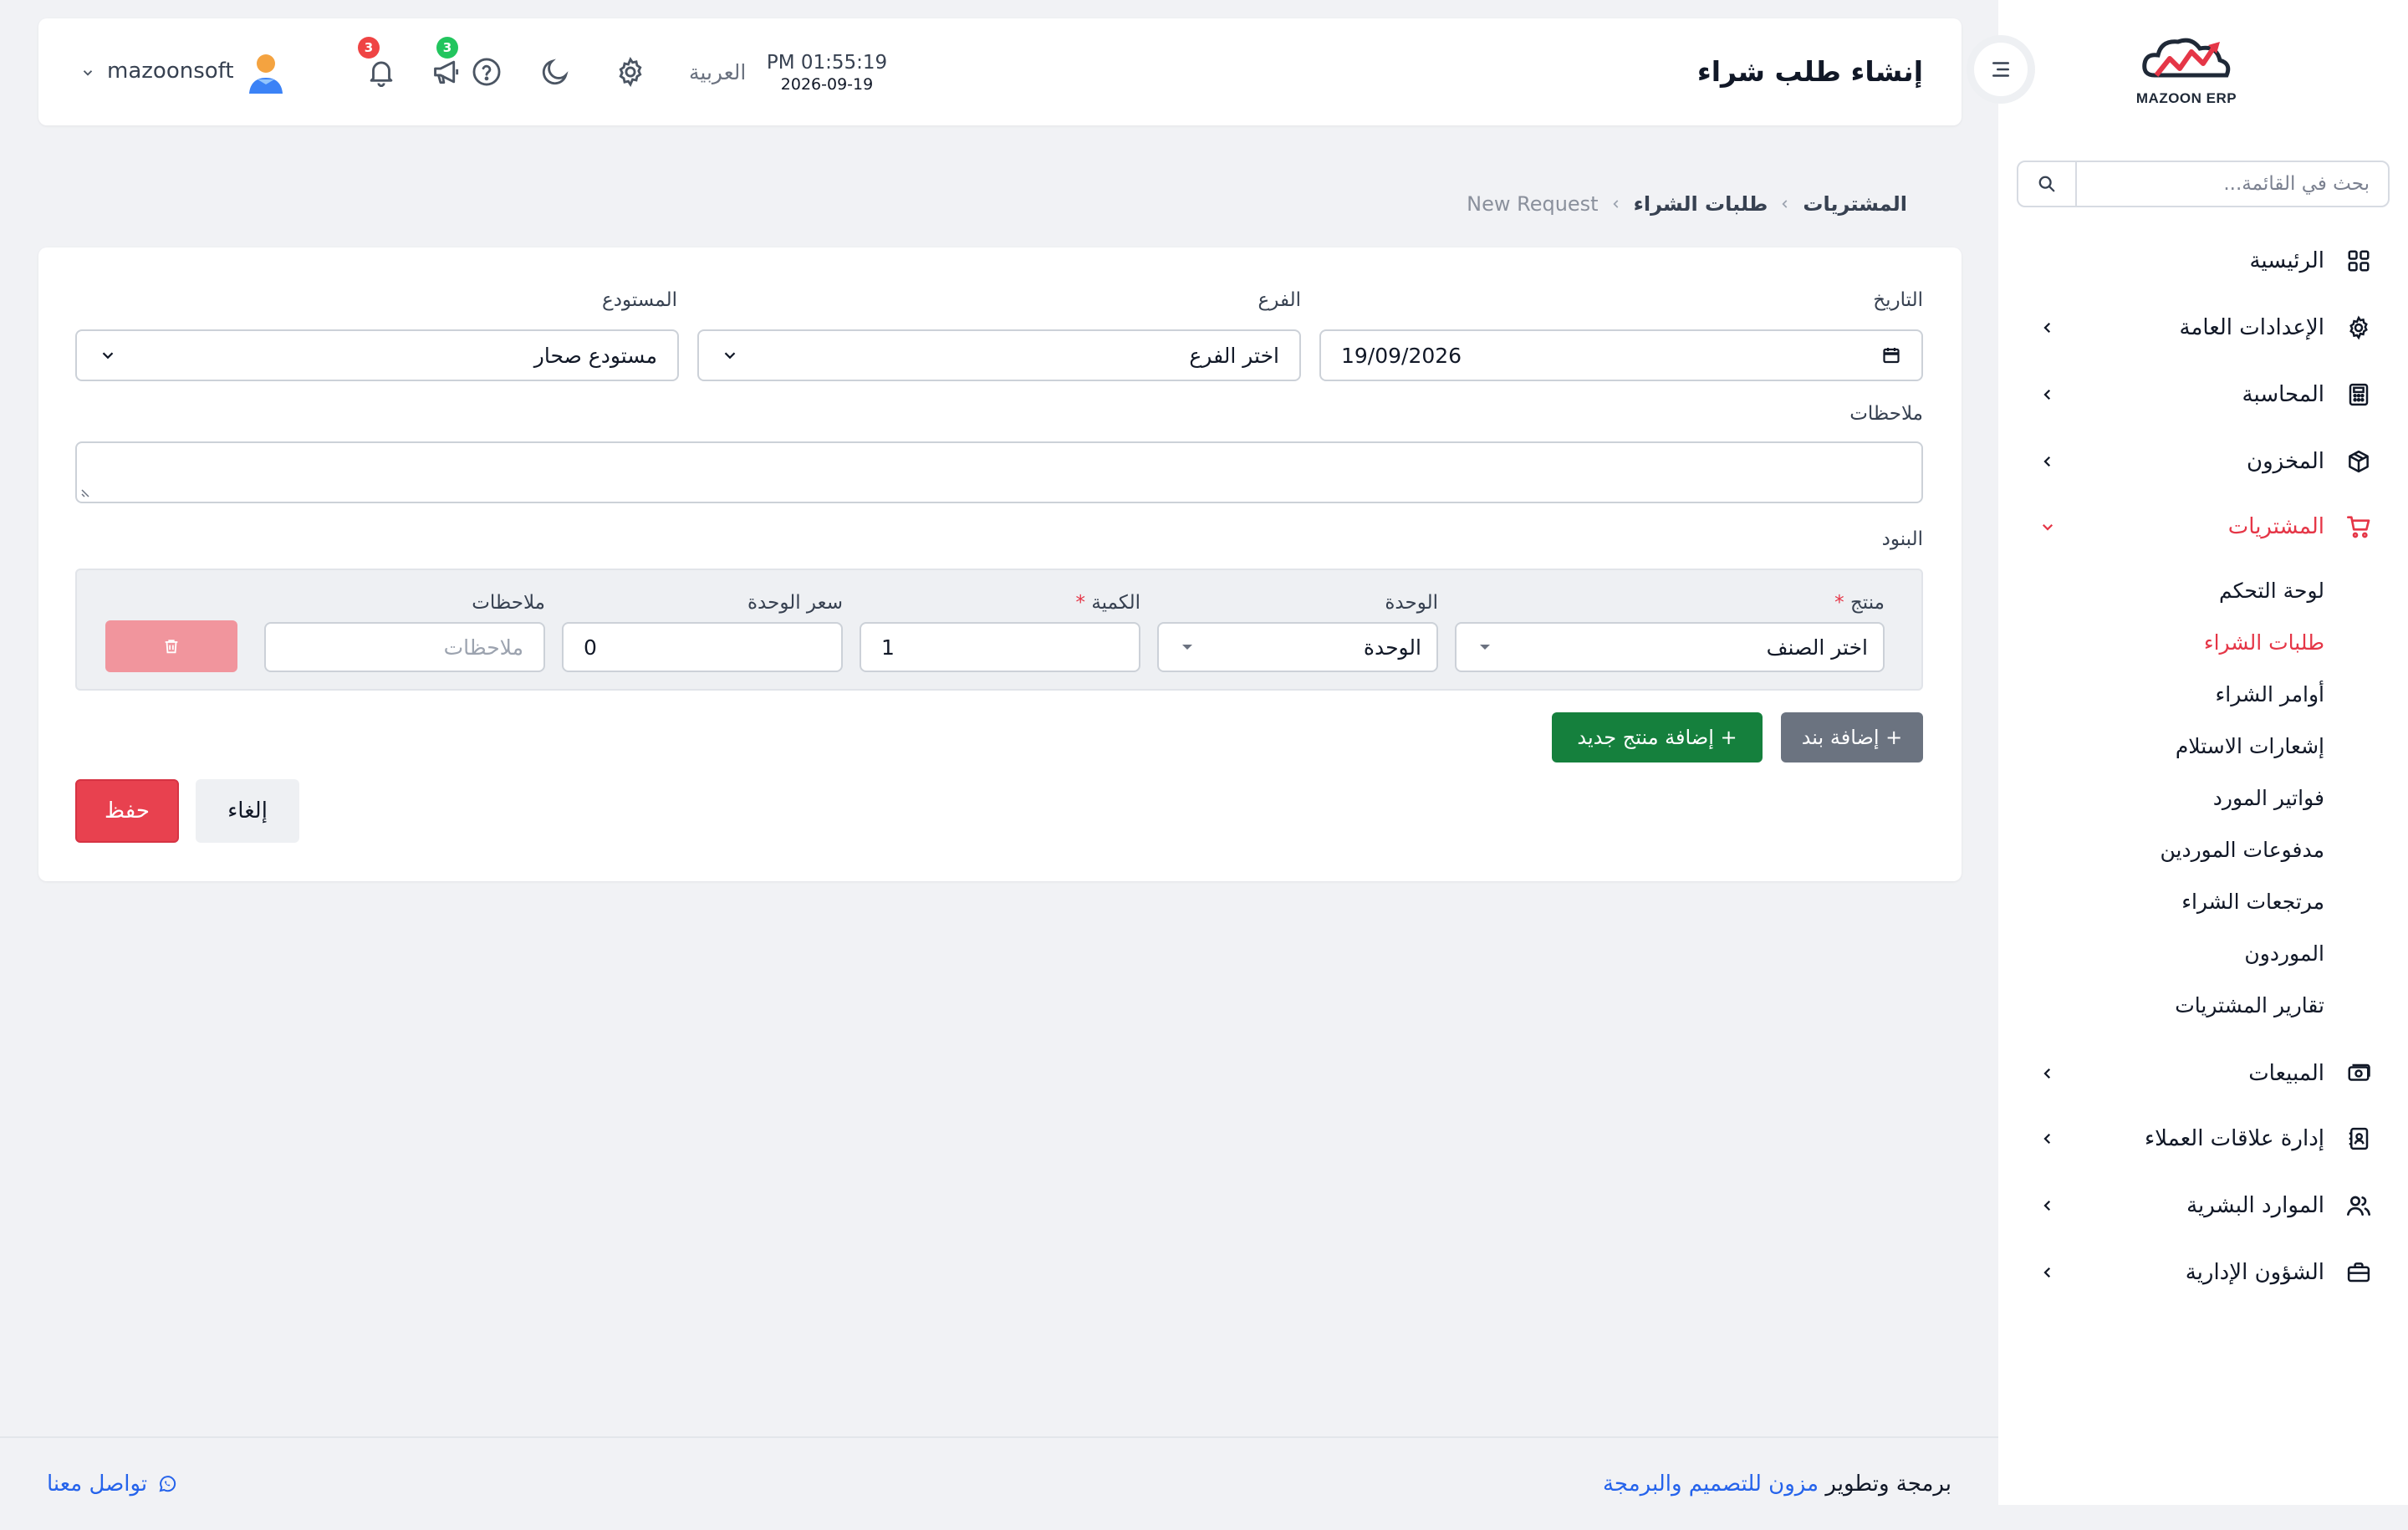 The width and height of the screenshot is (2408, 1530). Describe the element at coordinates (1621, 355) in the screenshot. I see `date-field: 19/09/2026` at that location.